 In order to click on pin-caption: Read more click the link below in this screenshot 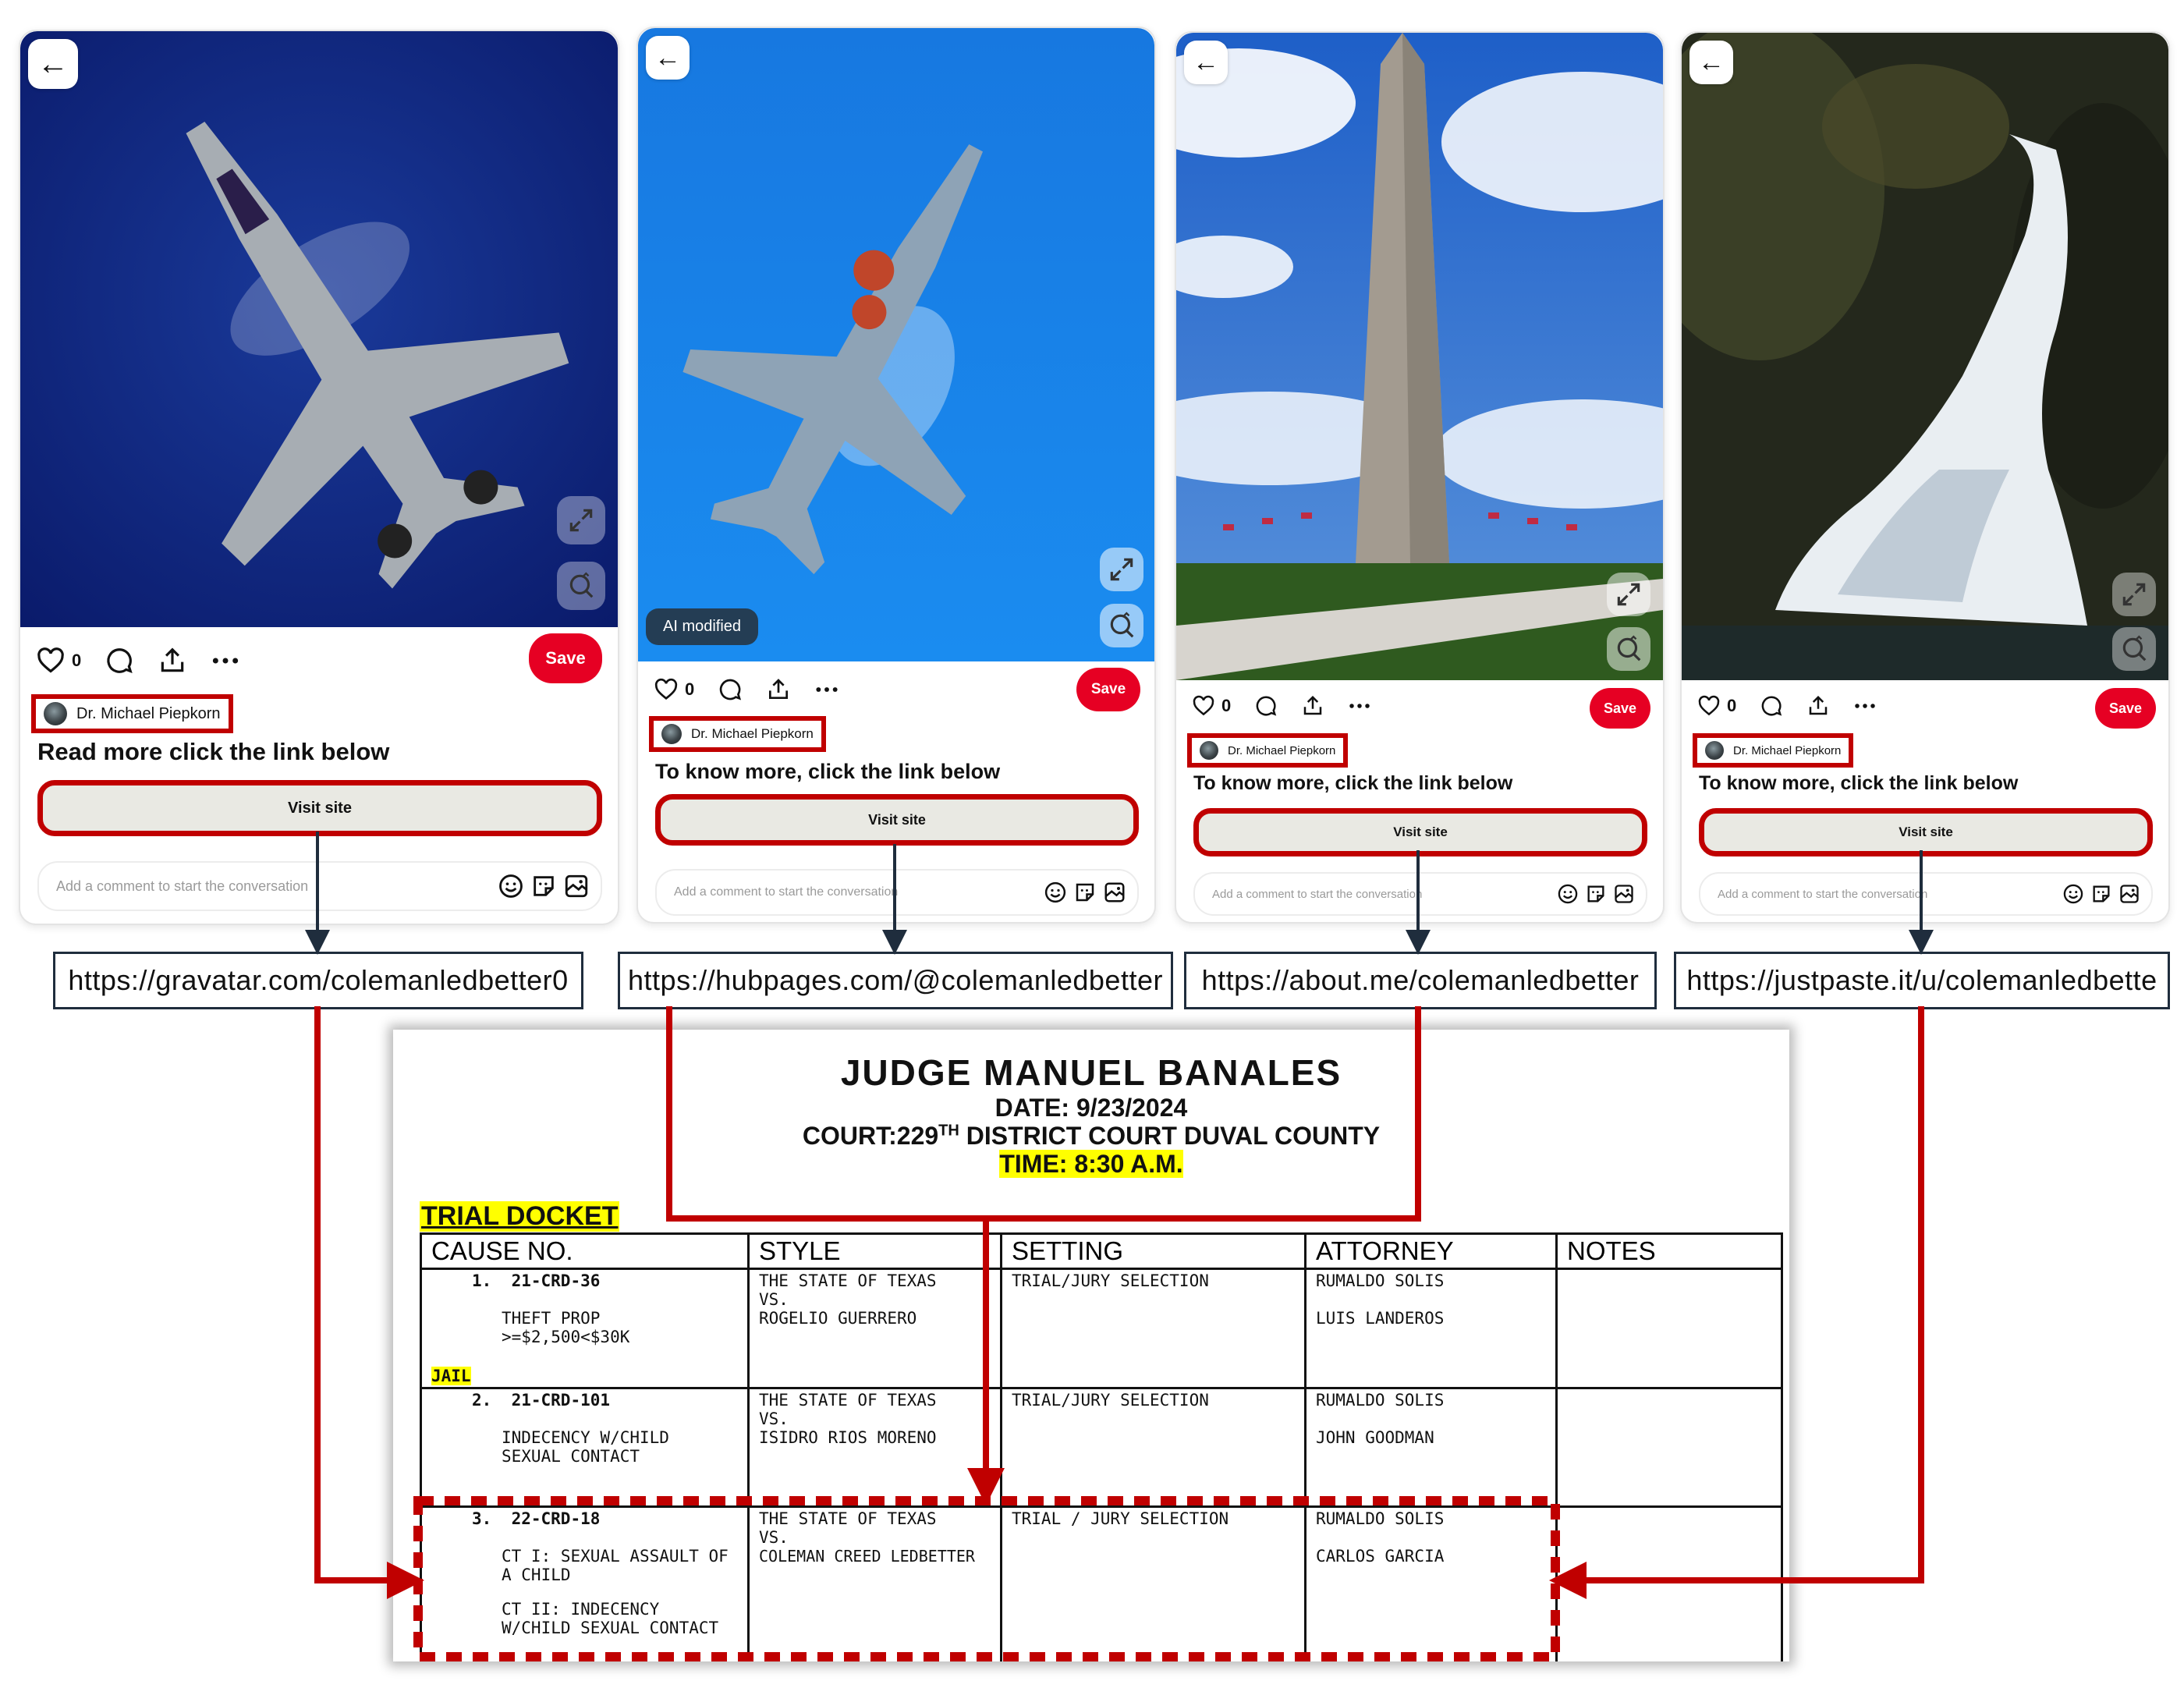, I will do `click(214, 751)`.